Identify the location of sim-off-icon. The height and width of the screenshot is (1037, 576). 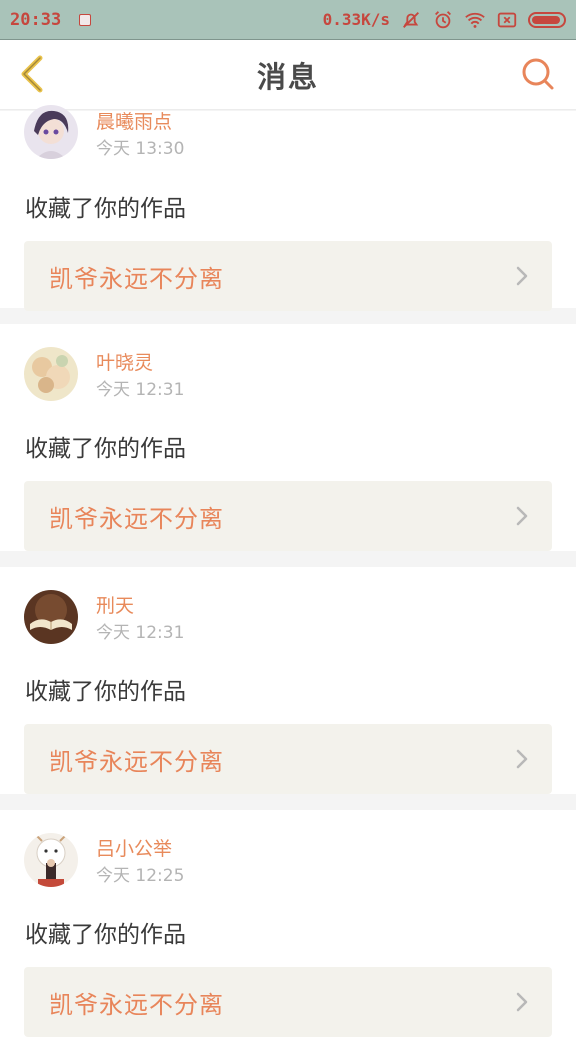
(507, 19).